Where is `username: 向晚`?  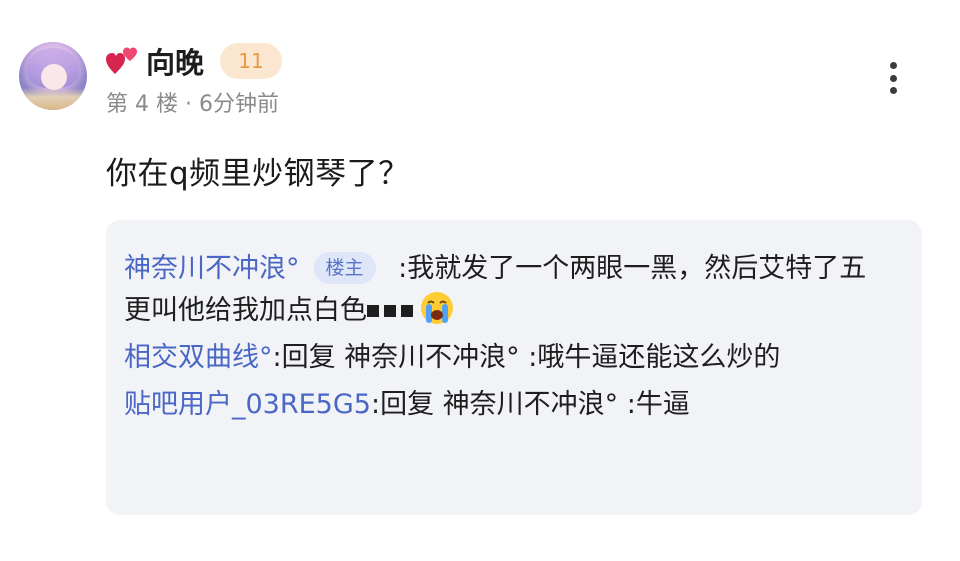
username: 向晚 is located at coordinates (175, 61).